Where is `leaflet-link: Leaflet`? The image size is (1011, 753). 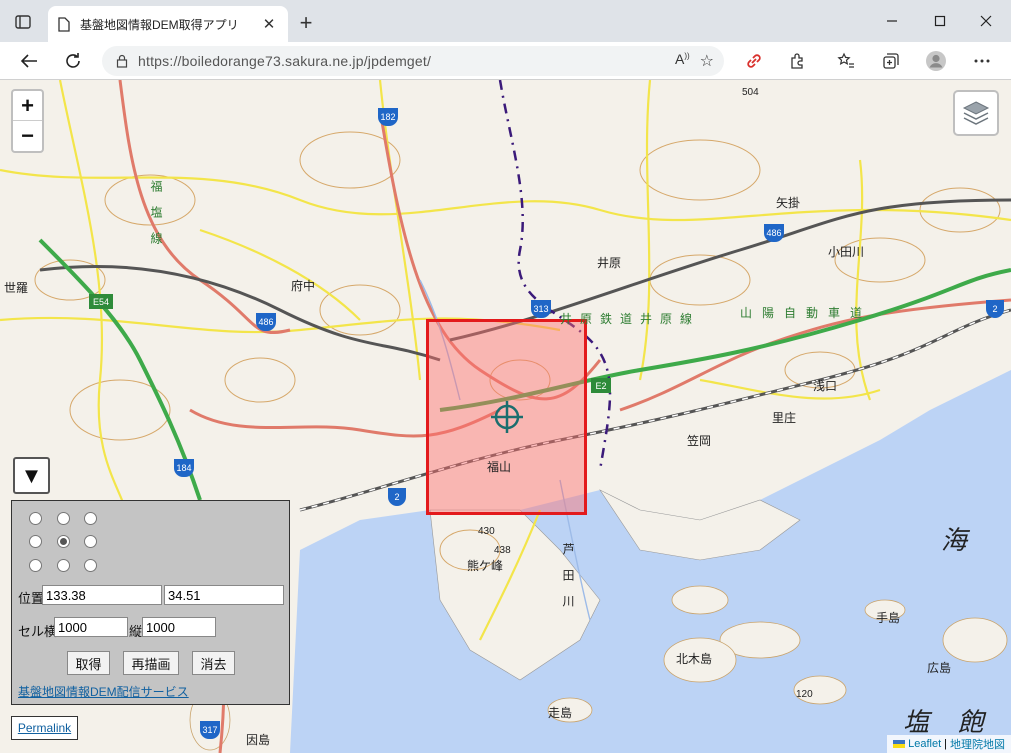 leaflet-link: Leaflet is located at coordinates (924, 744).